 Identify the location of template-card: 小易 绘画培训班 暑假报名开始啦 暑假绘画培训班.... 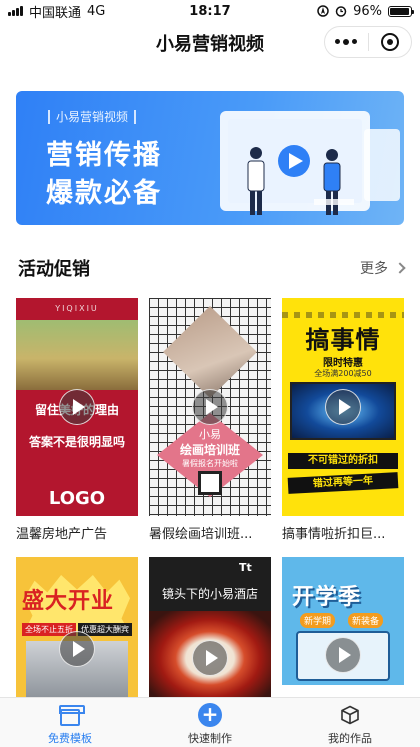
(210, 420).